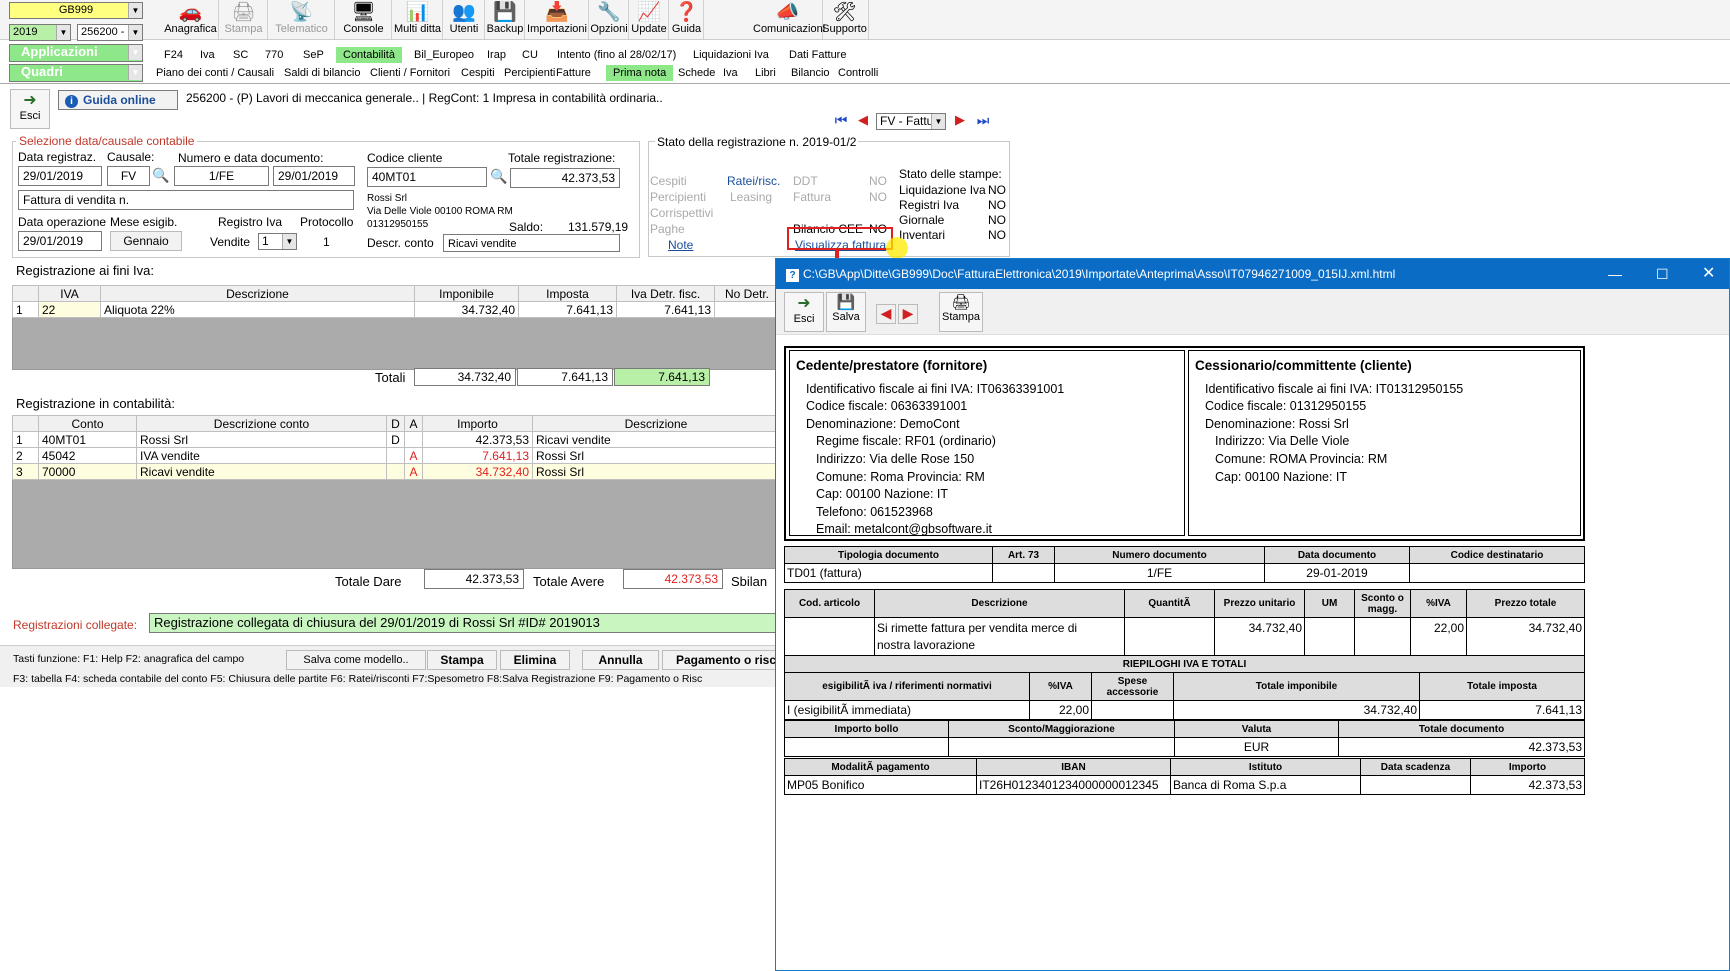 This screenshot has height=971, width=1730. I want to click on menu2-item-2: Clienti / Fornitori, so click(410, 73).